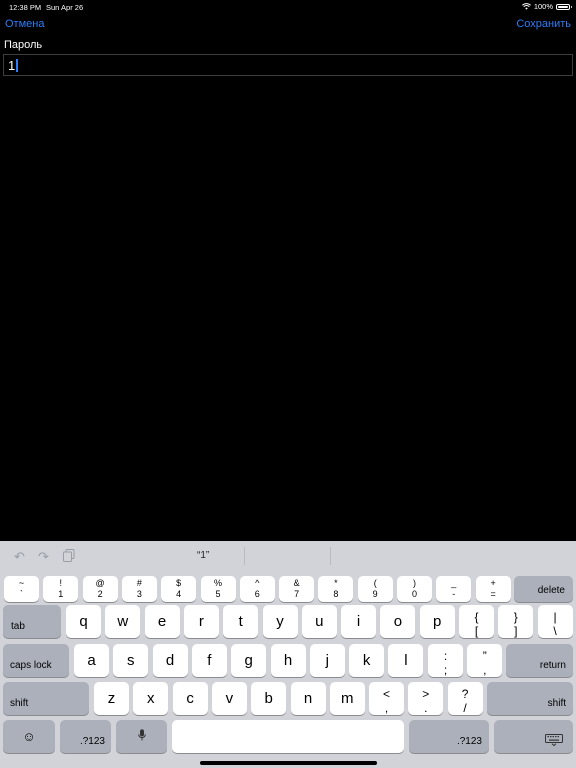 This screenshot has height=768, width=576. What do you see at coordinates (257, 594) in the screenshot?
I see `key-label: 6` at bounding box center [257, 594].